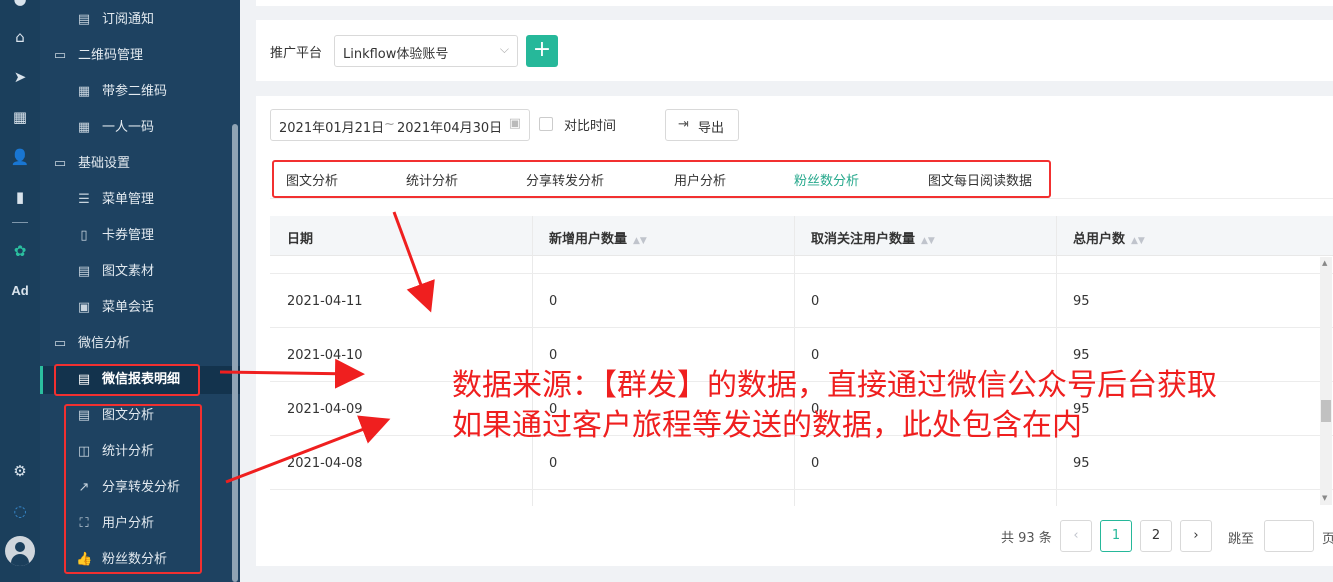 This screenshot has width=1333, height=582. Describe the element at coordinates (84, 235) in the screenshot. I see `coupon-icon: ▯` at that location.